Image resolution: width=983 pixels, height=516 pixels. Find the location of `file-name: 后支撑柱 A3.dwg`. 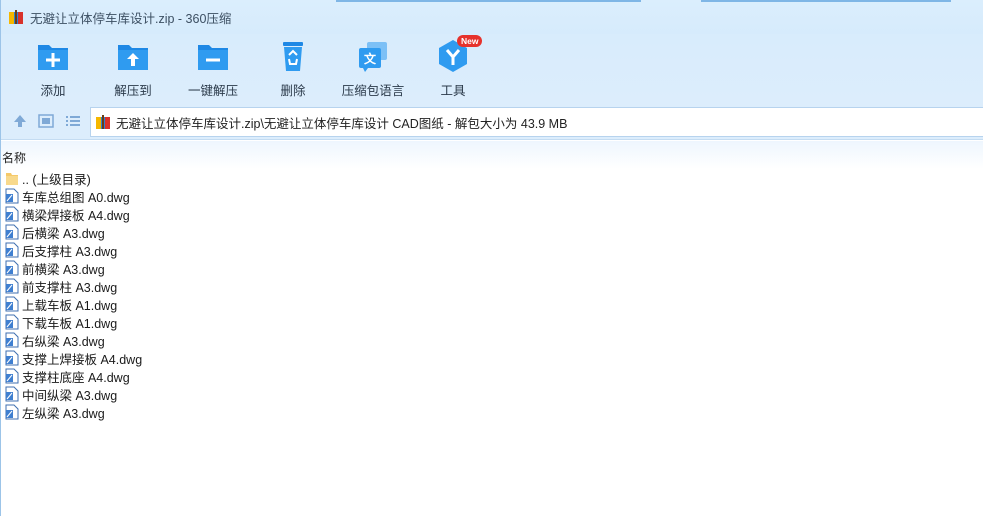

file-name: 后支撑柱 A3.dwg is located at coordinates (70, 251).